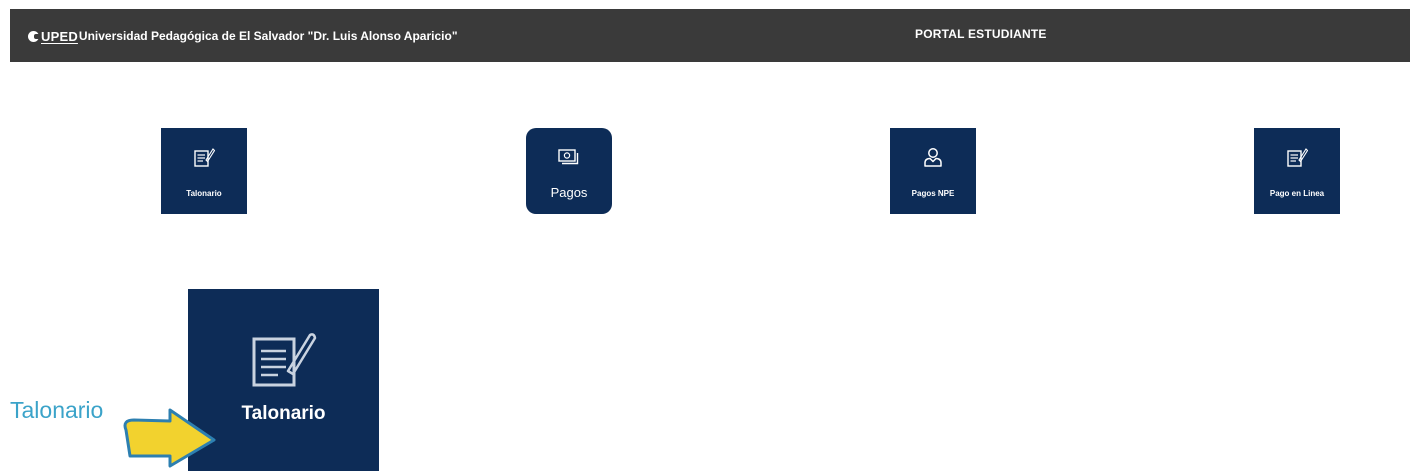  Describe the element at coordinates (204, 171) in the screenshot. I see `talonario-button: Talonario` at that location.